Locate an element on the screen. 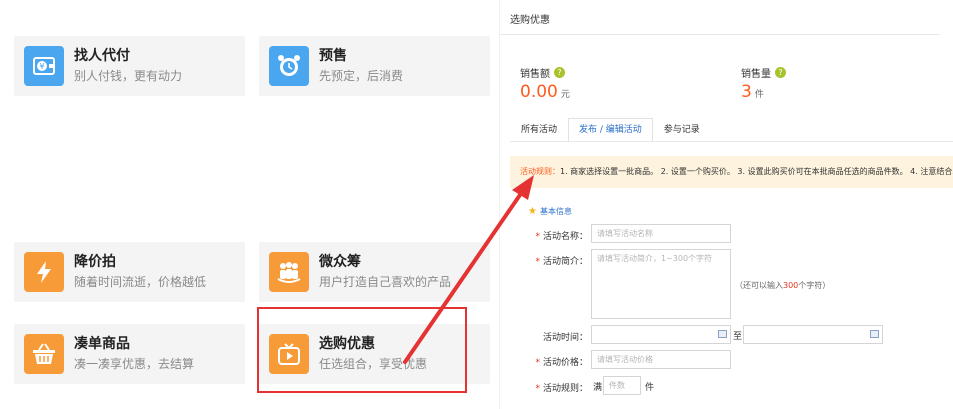  card-subtitle: 凑一凑享优惠，去结算 is located at coordinates (134, 364).